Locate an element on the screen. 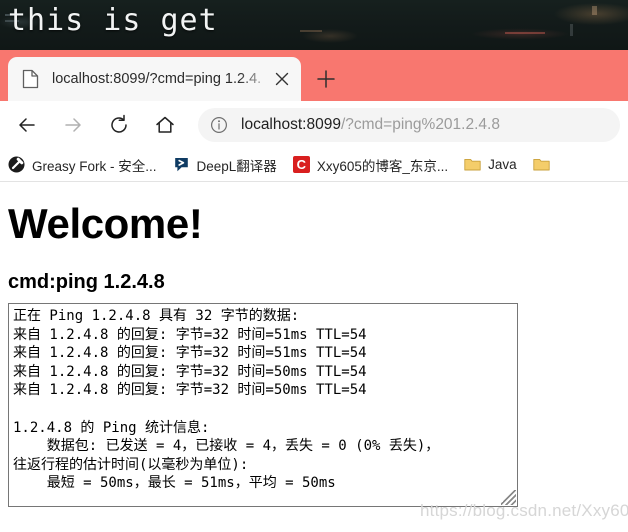 This screenshot has height=532, width=628. command-echo: cmd:ping 1.2.4.8 is located at coordinates (86, 282).